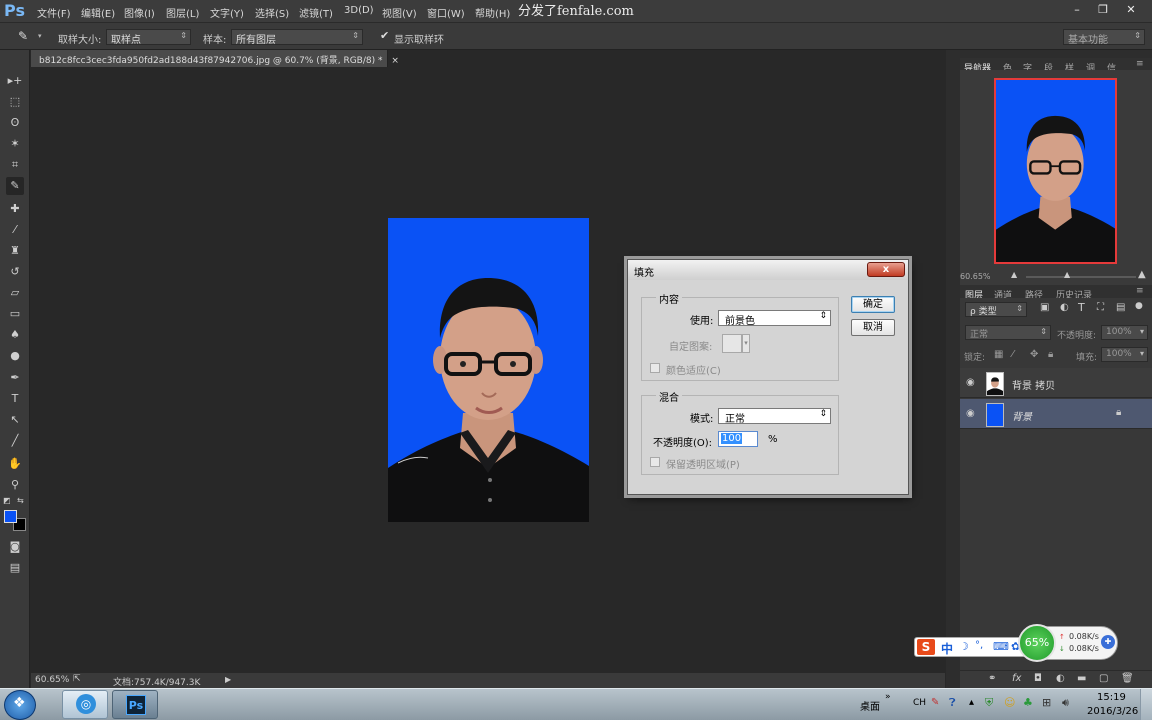  What do you see at coordinates (359, 10) in the screenshot?
I see `menu-3d: 3D(D)` at bounding box center [359, 10].